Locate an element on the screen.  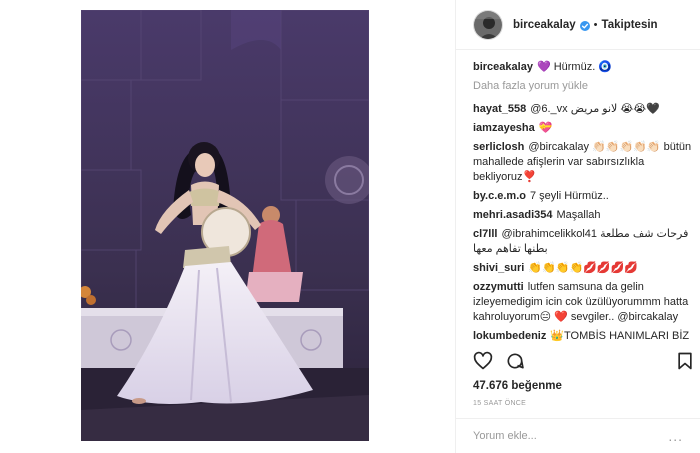
avatar is located at coordinates (488, 24).